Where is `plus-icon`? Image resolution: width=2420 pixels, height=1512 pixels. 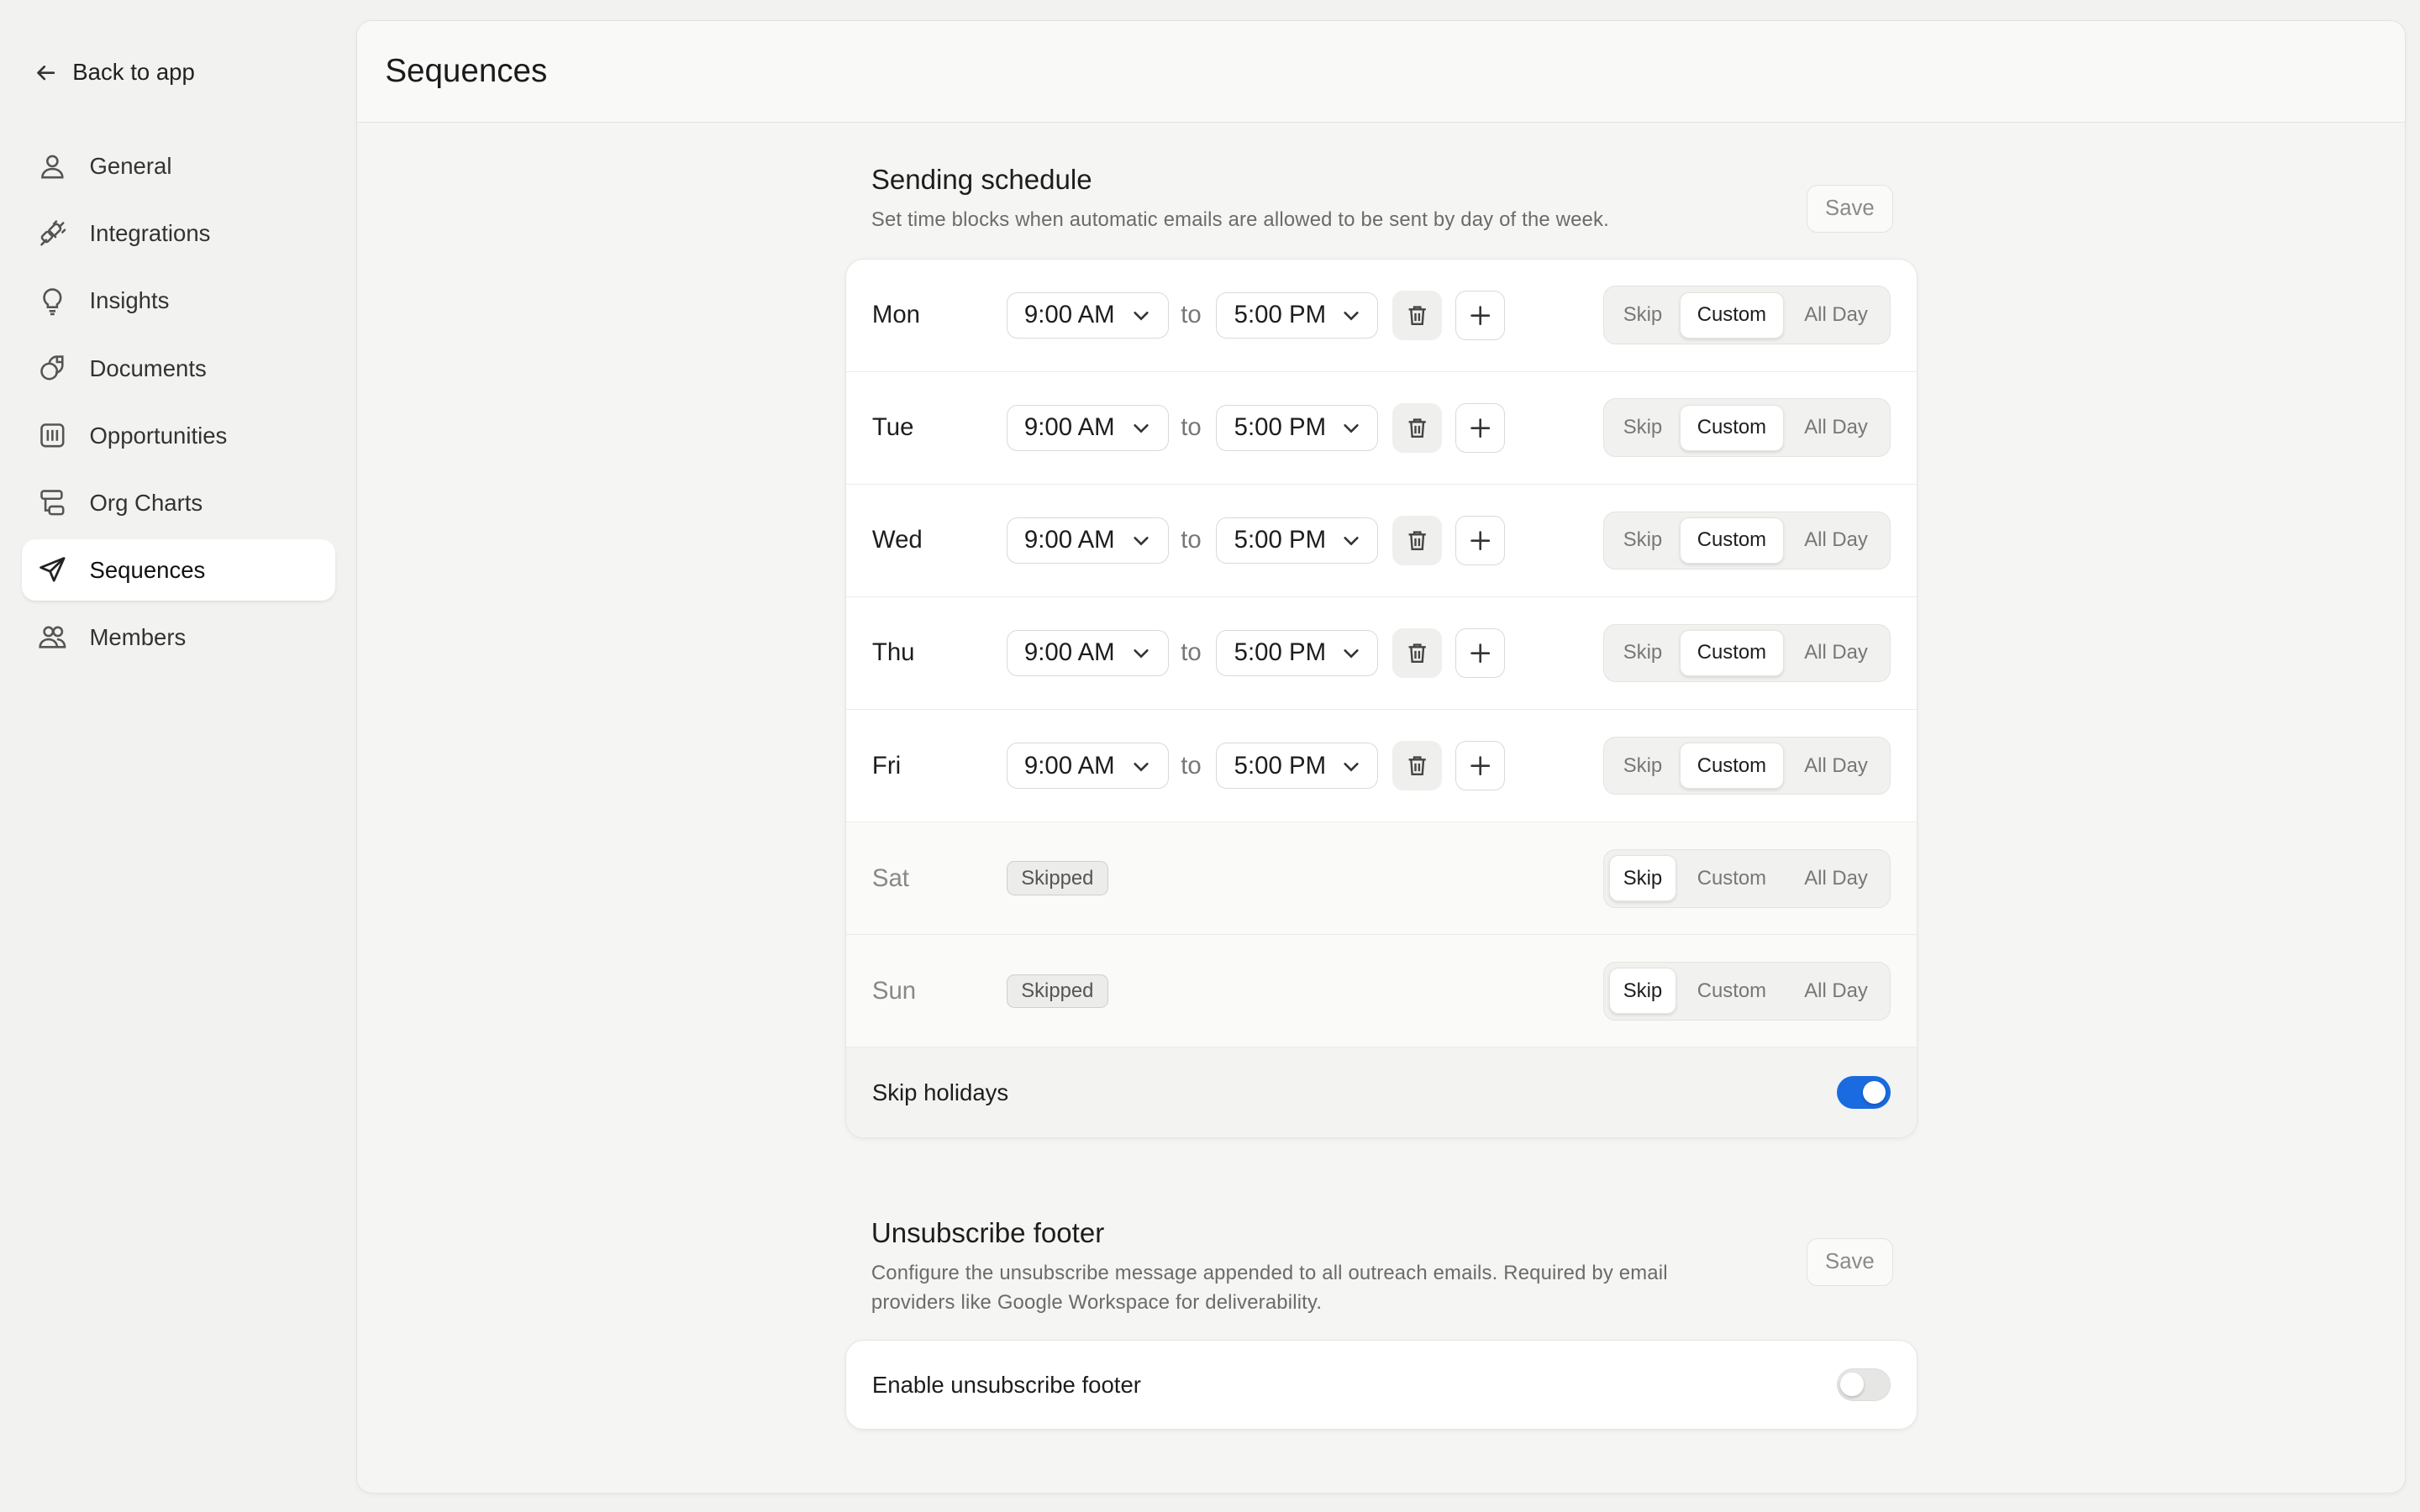 plus-icon is located at coordinates (1480, 653).